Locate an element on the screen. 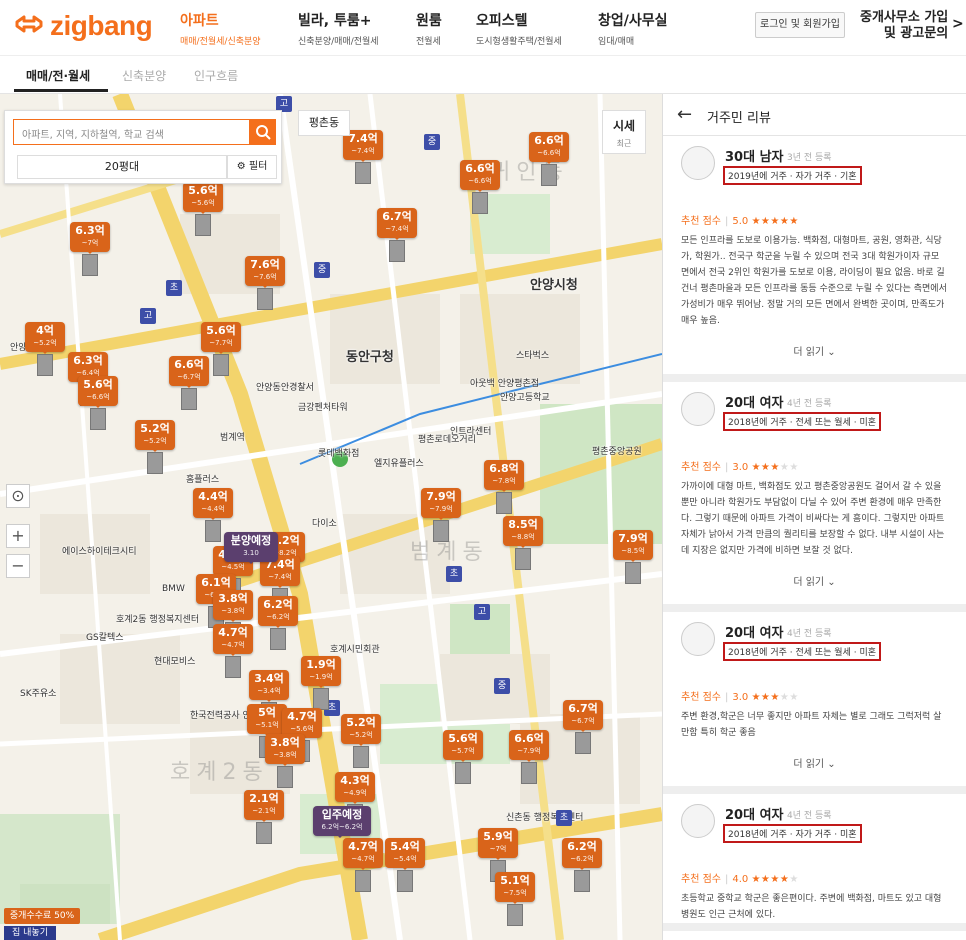 The height and width of the screenshot is (940, 966). price-marker: 5.9억 ~7억 is located at coordinates (498, 855).